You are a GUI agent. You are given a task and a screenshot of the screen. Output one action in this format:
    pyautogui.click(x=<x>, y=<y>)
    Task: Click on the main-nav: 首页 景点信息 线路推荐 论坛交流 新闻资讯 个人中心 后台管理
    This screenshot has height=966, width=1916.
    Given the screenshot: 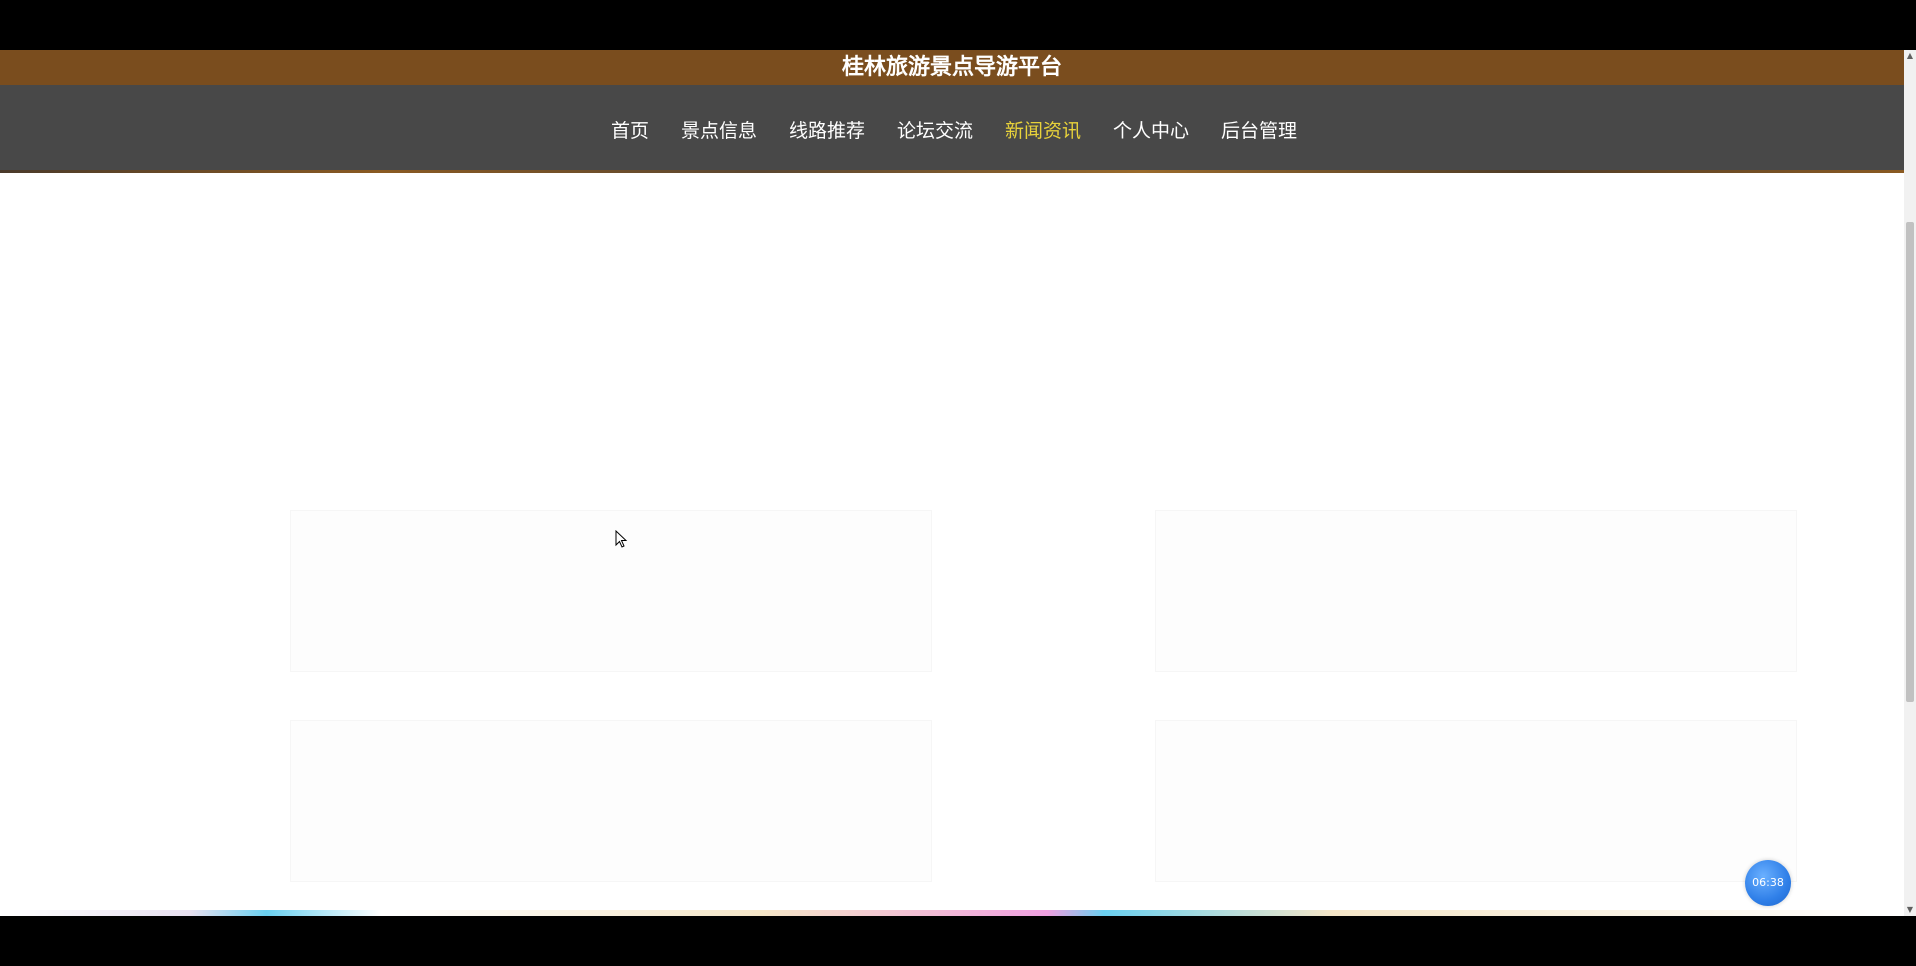 What is the action you would take?
    pyautogui.click(x=952, y=129)
    